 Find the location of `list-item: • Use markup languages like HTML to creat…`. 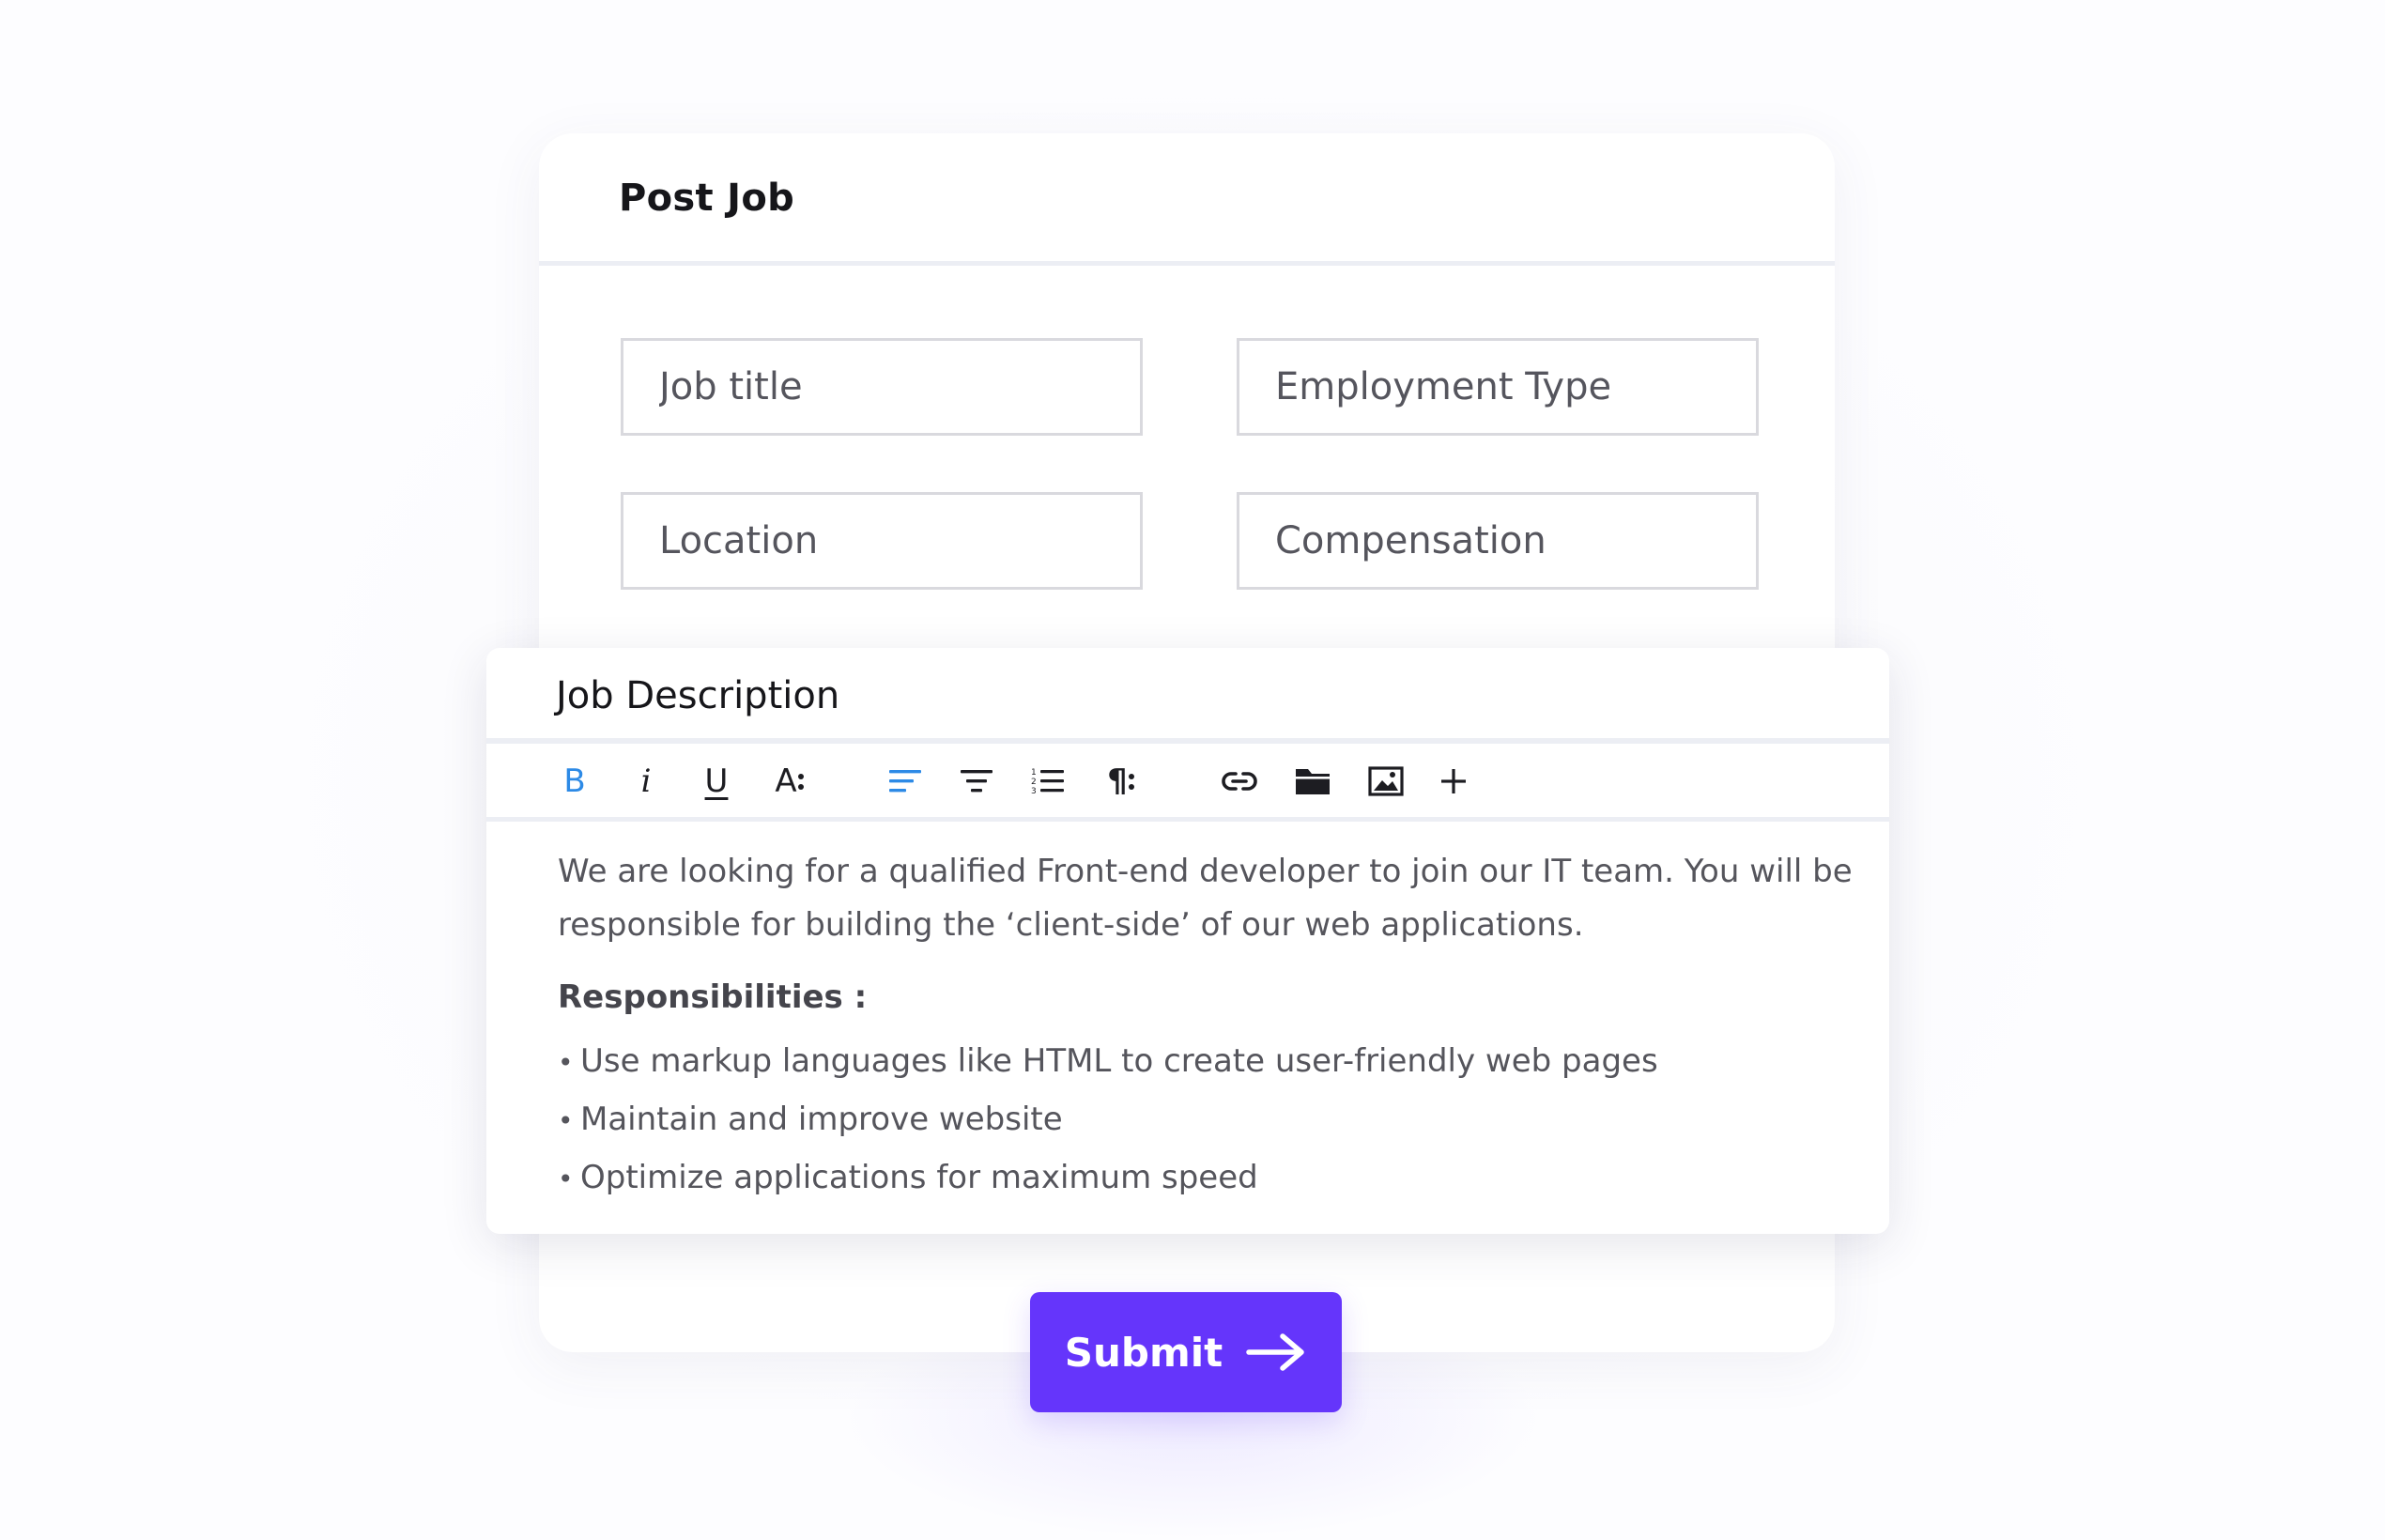

list-item: • Use markup languages like HTML to creat… is located at coordinates (1206, 1062).